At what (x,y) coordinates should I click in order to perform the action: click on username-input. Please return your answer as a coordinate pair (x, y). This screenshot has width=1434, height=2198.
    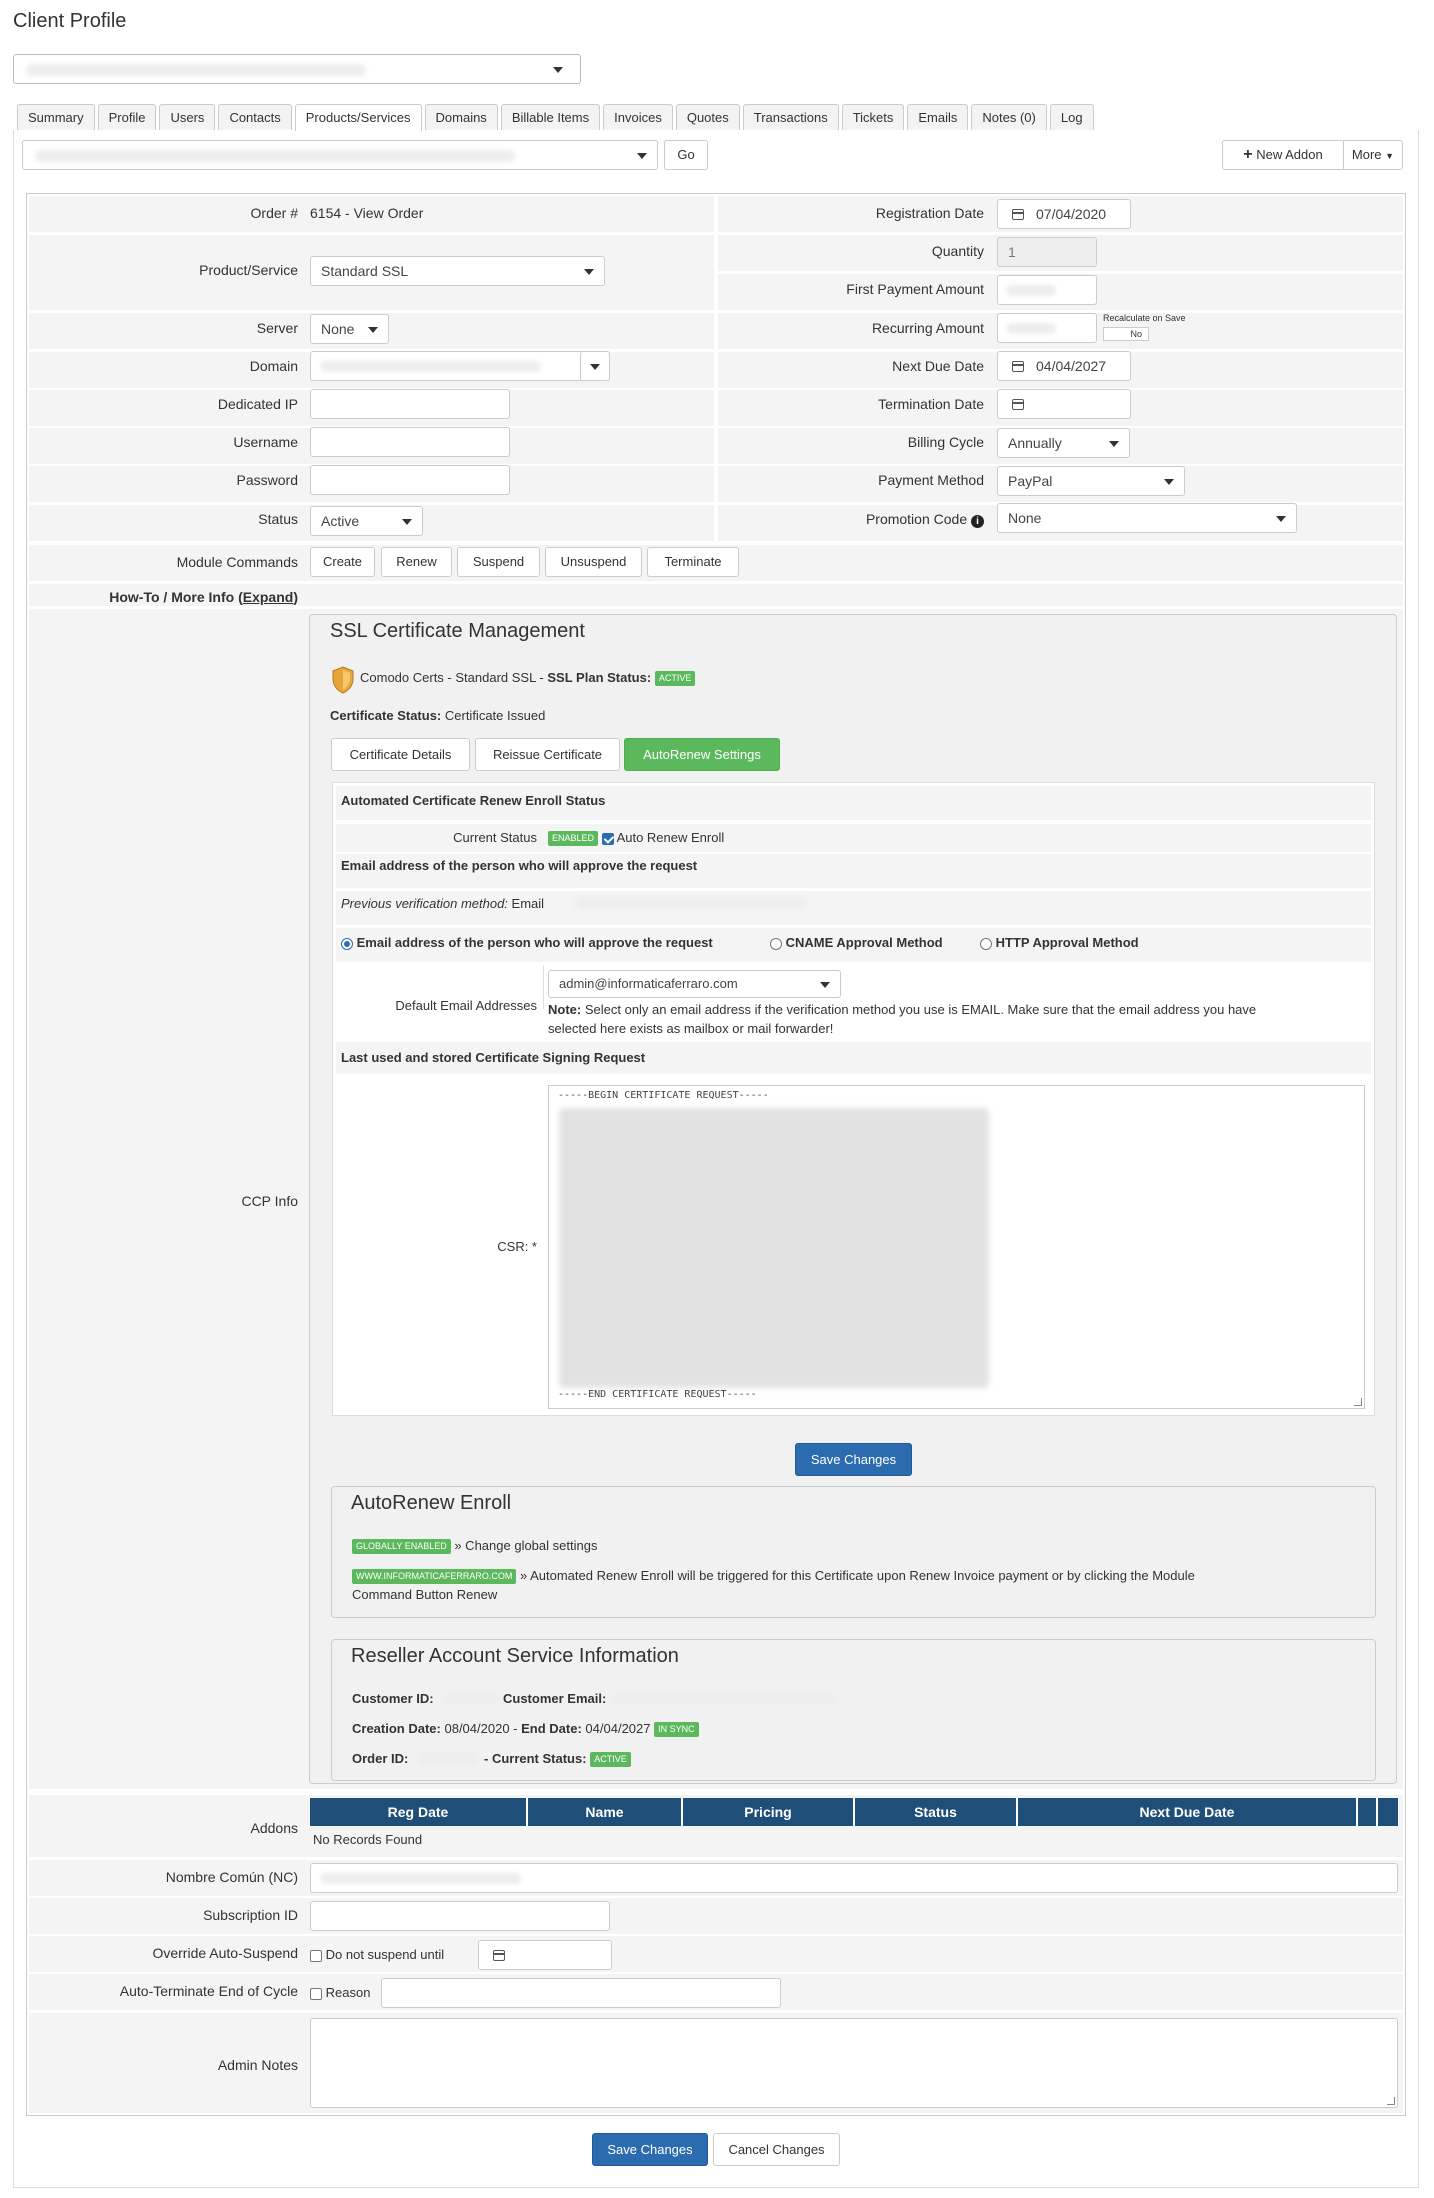
    Looking at the image, I should click on (410, 442).